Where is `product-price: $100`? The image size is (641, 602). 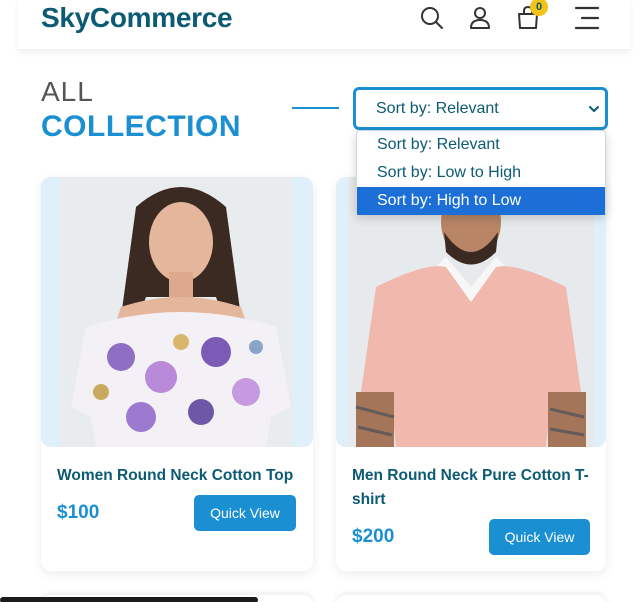
product-price: $100 is located at coordinates (78, 512).